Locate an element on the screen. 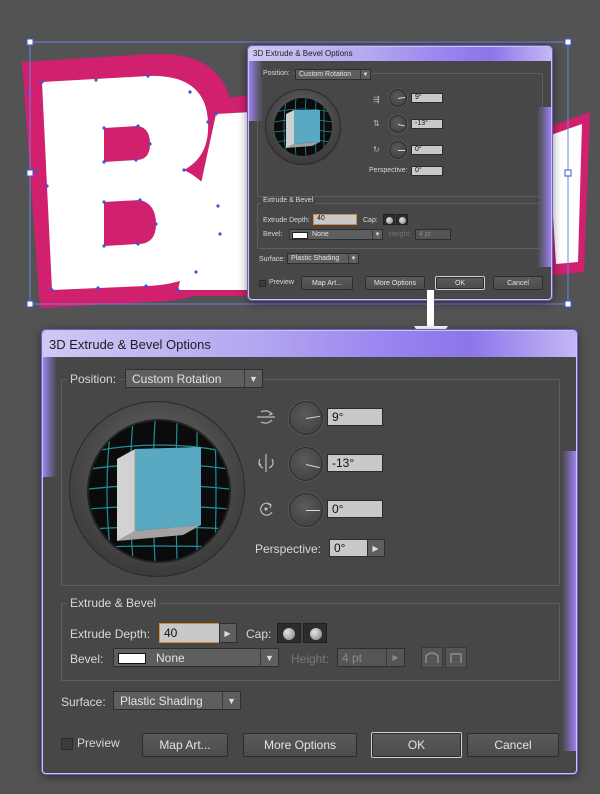 The height and width of the screenshot is (794, 600). height-field: 4 pt ▶ is located at coordinates (371, 657).